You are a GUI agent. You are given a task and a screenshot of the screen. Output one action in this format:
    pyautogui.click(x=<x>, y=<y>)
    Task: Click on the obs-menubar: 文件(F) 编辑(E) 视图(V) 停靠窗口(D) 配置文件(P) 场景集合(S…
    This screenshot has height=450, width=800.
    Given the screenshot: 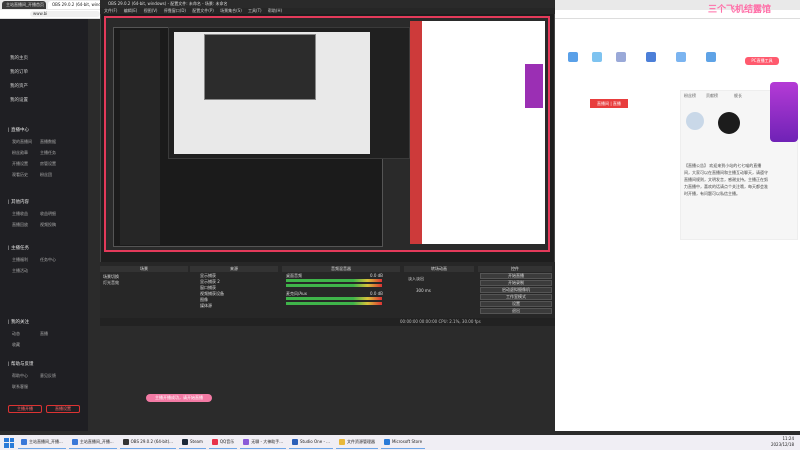 What is the action you would take?
    pyautogui.click(x=327, y=11)
    